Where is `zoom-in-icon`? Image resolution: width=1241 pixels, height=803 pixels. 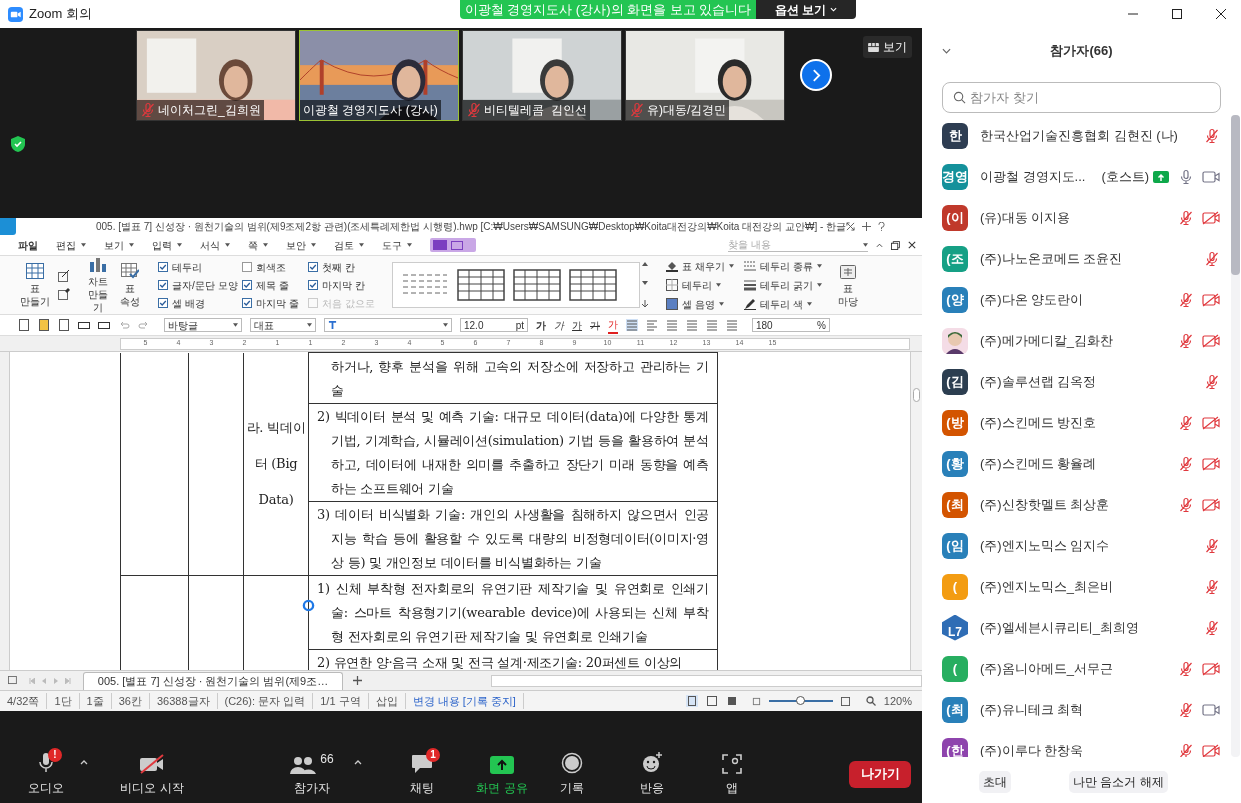
zoom-in-icon is located at coordinates (845, 701).